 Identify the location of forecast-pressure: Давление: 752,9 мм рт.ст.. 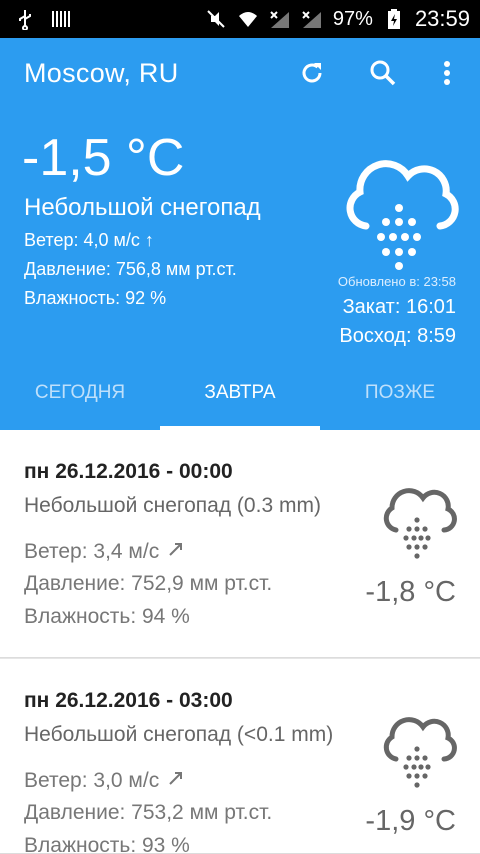
(148, 583).